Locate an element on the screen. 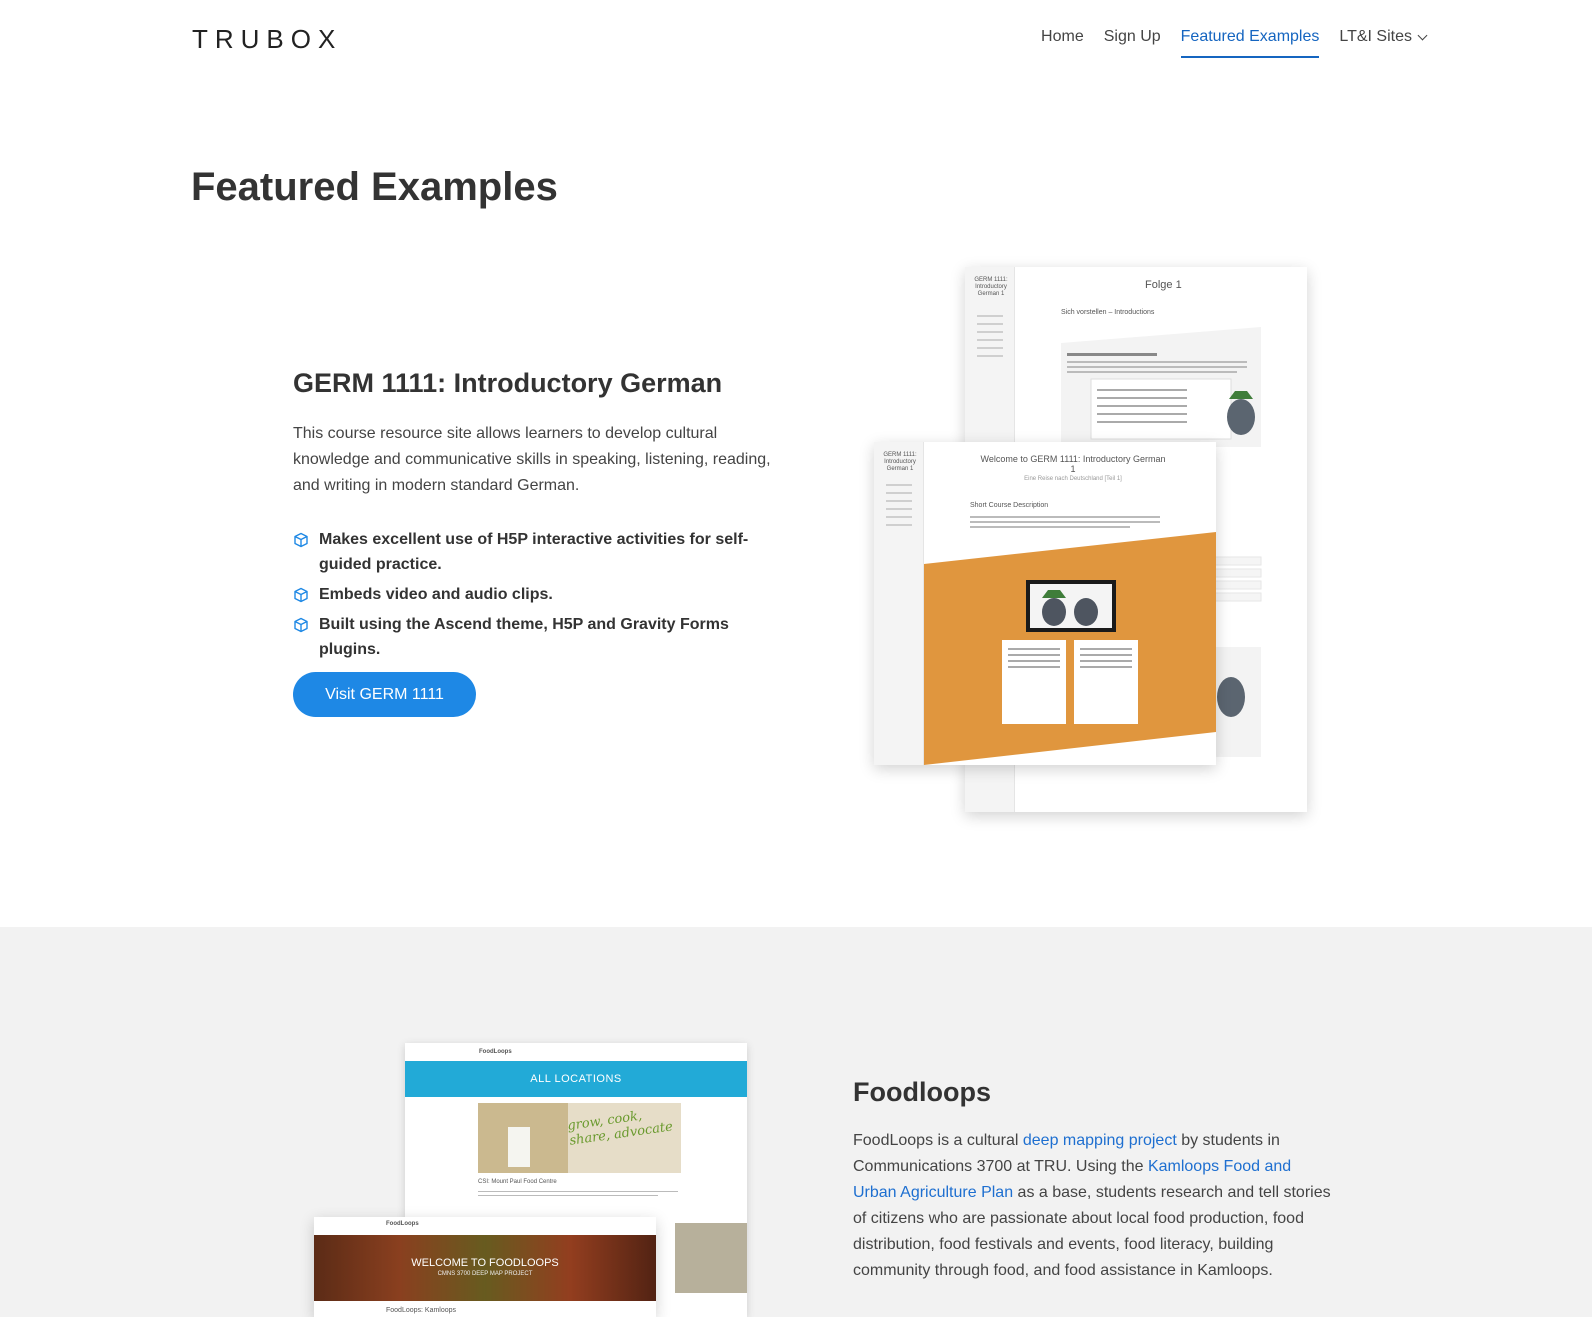  welcome-hero-subtitle: CMNS 3700 DEEP MAP PROJECT is located at coordinates (485, 1274).